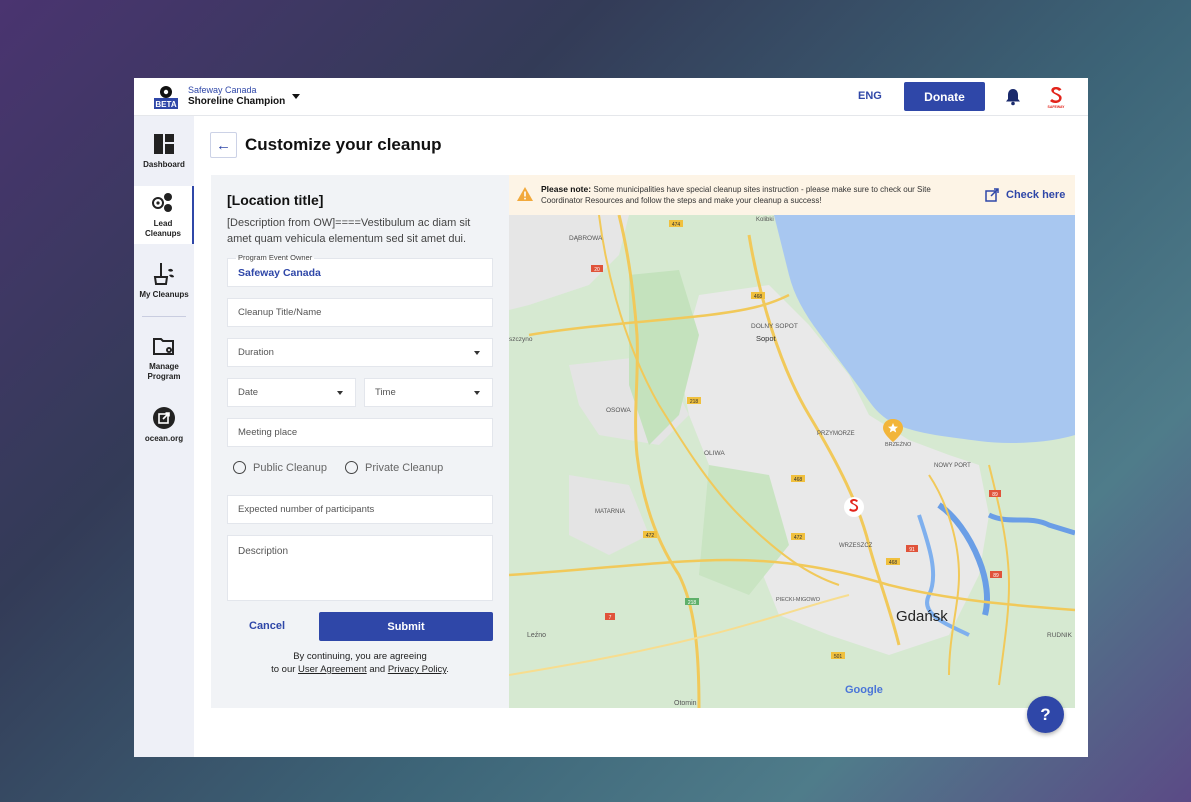  I want to click on org-title: Shoreline Champion, so click(236, 101).